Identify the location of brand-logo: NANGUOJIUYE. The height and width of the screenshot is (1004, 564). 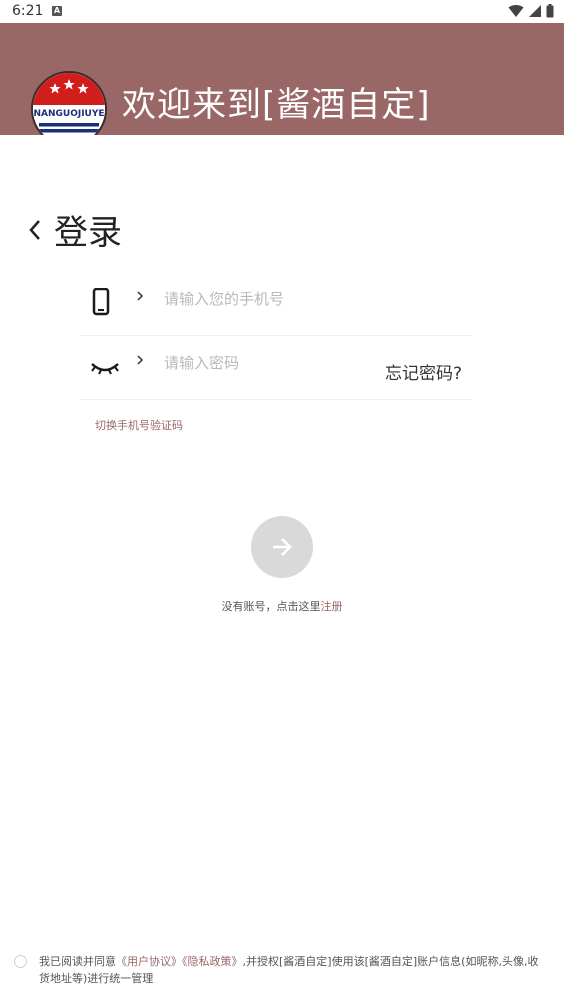
(69, 103).